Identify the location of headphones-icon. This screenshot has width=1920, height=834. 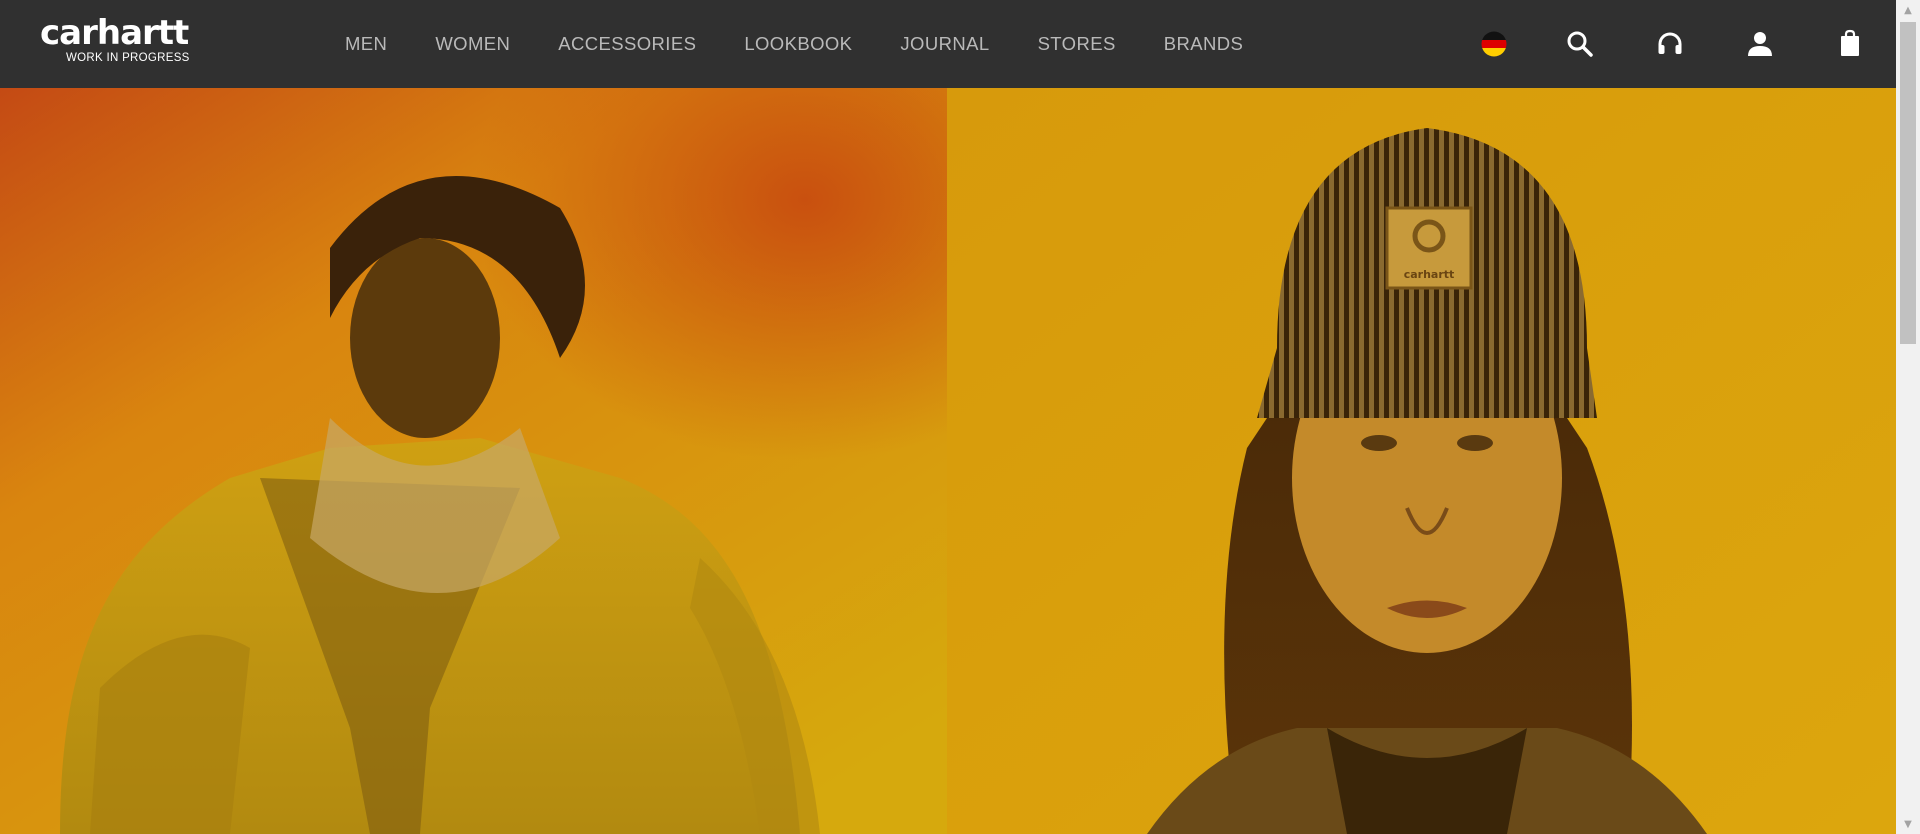
(1670, 44).